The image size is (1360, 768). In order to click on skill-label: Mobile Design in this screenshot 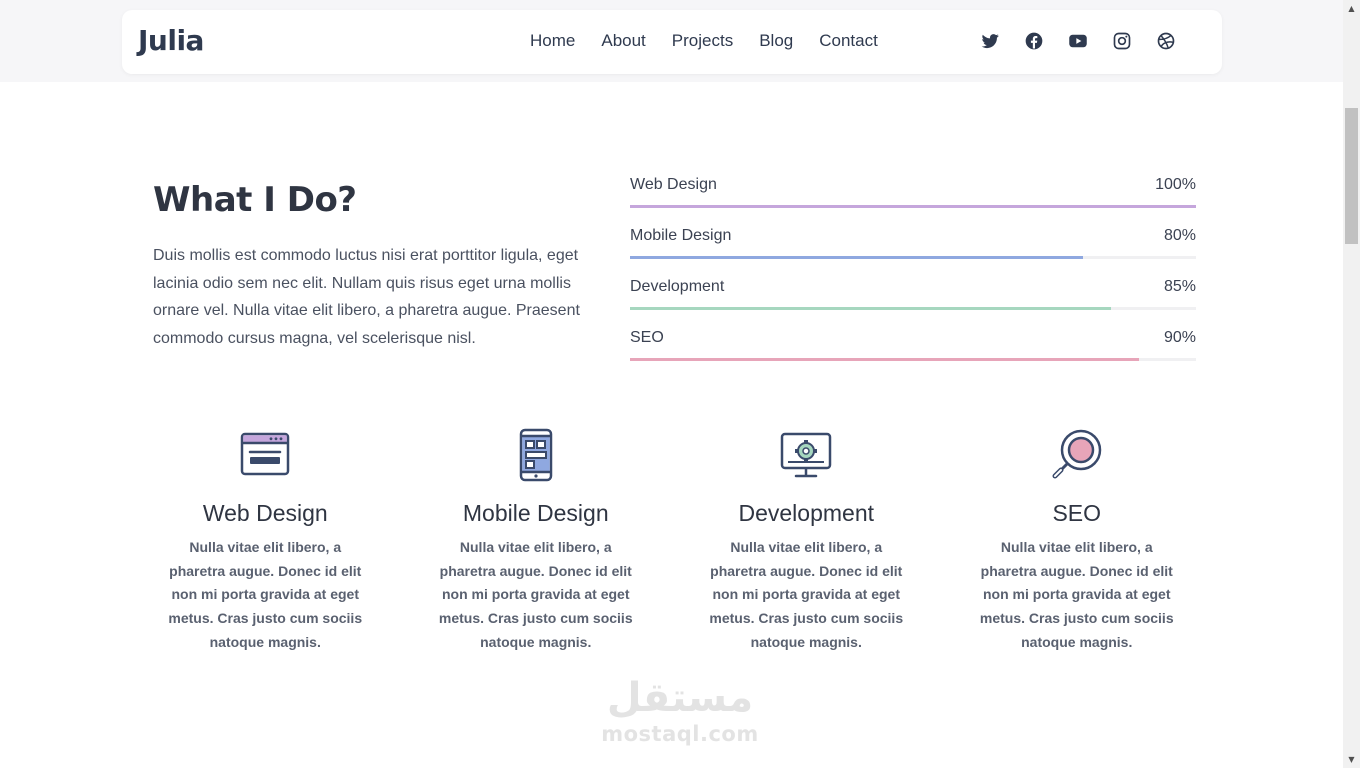, I will do `click(681, 235)`.